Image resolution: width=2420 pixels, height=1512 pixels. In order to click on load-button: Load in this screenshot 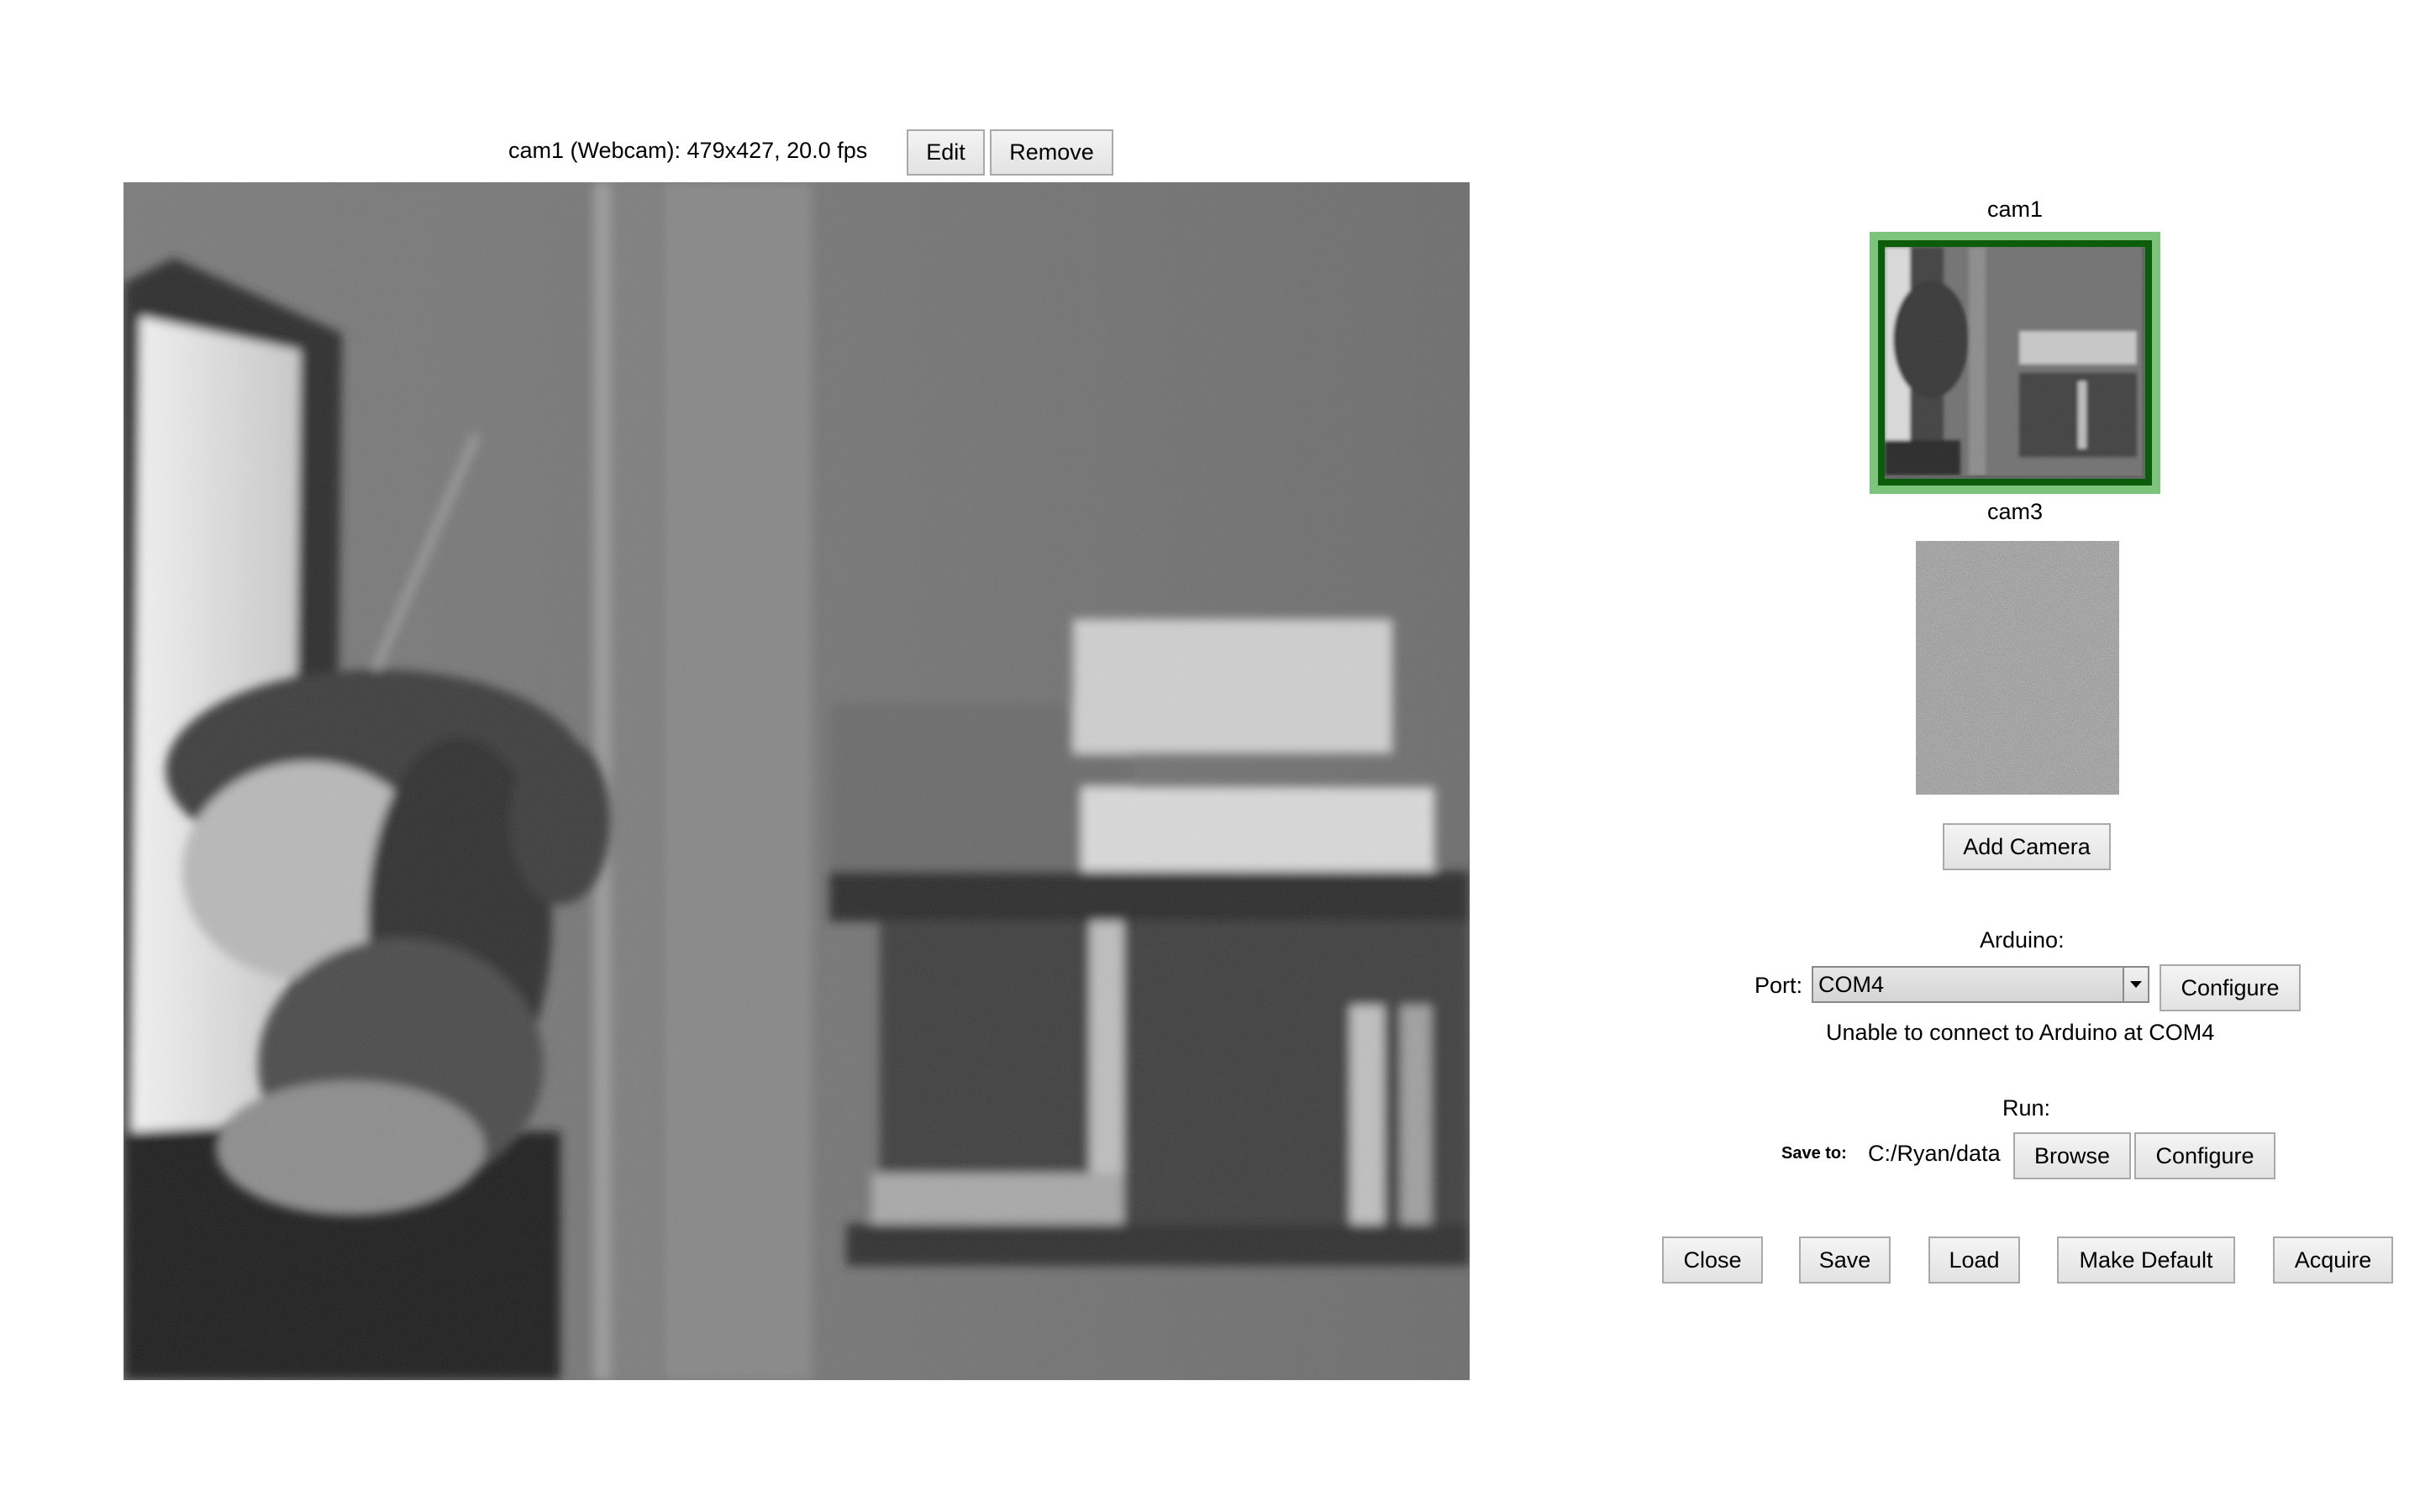, I will do `click(1974, 1260)`.